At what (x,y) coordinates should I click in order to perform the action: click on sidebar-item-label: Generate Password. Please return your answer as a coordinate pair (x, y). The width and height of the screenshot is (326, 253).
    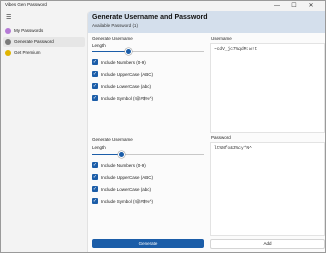
    Looking at the image, I should click on (34, 41).